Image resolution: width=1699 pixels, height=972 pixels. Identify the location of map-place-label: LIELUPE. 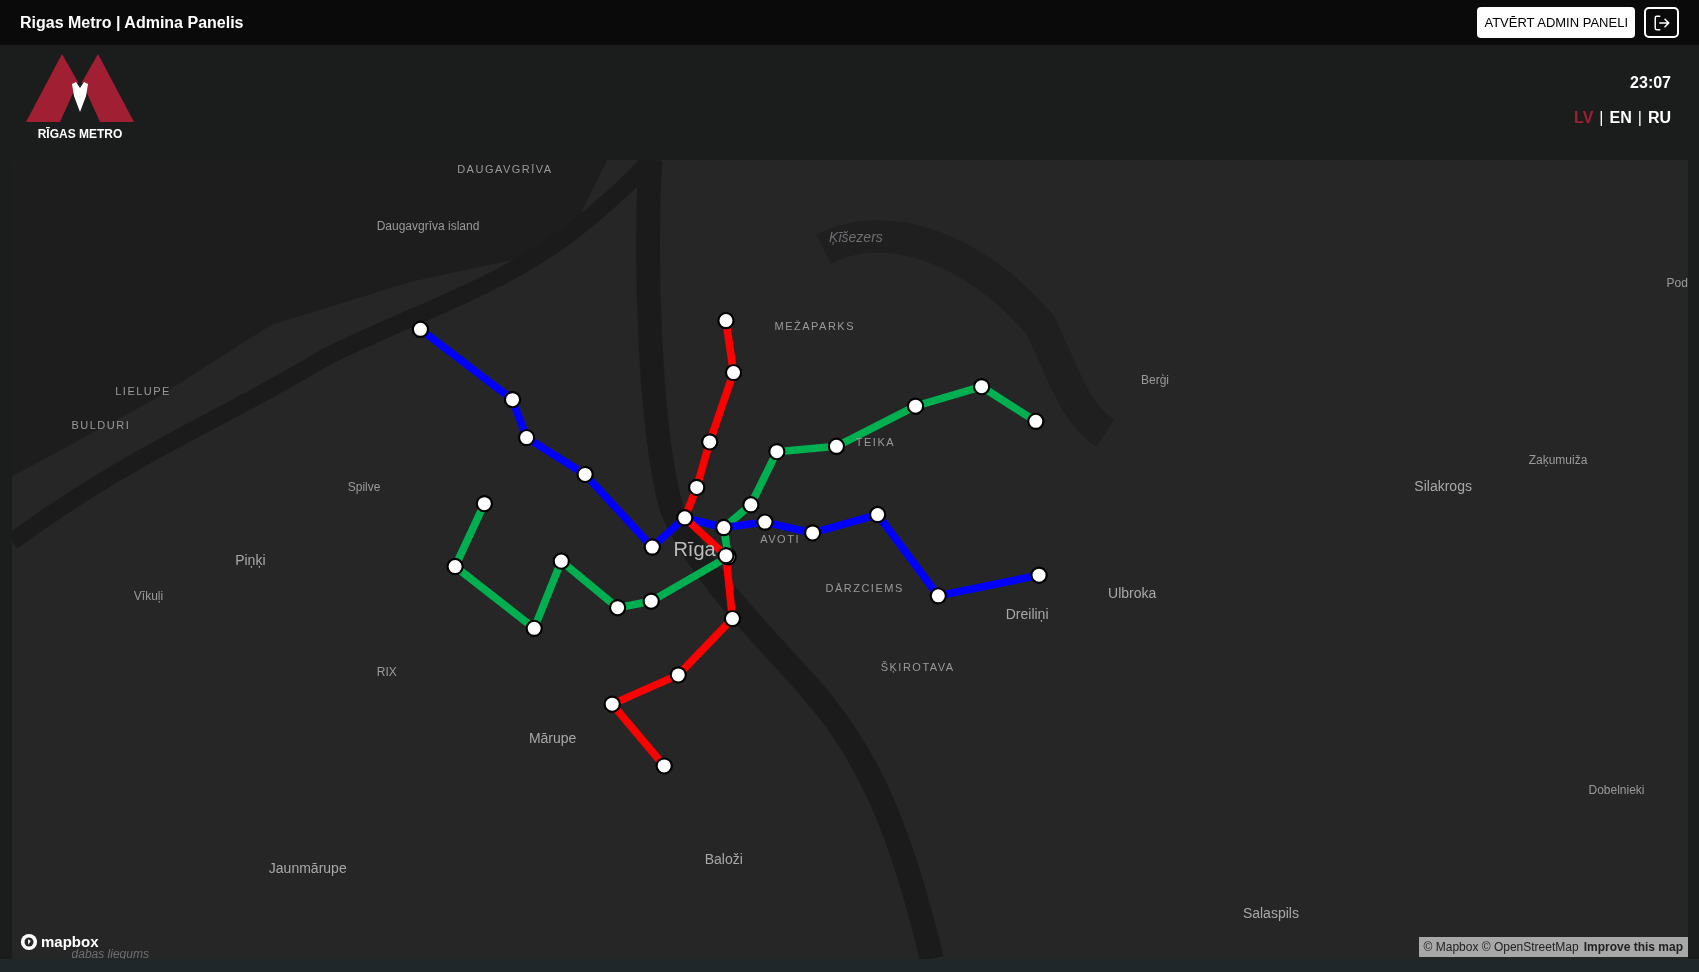
(143, 391).